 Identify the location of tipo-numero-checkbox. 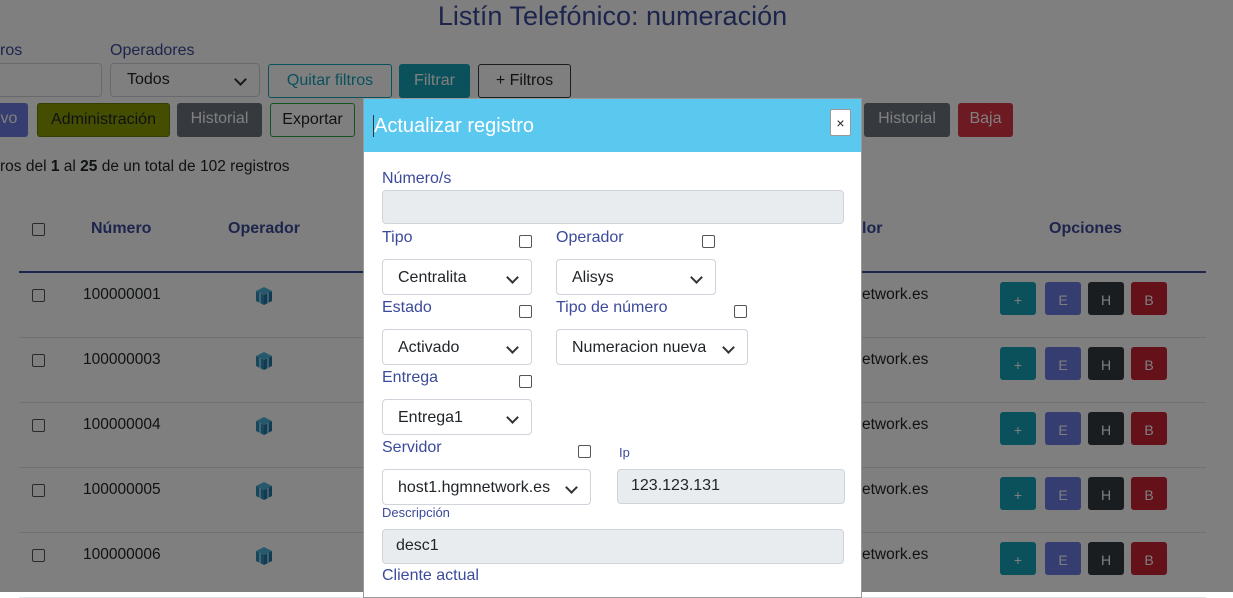
(740, 311).